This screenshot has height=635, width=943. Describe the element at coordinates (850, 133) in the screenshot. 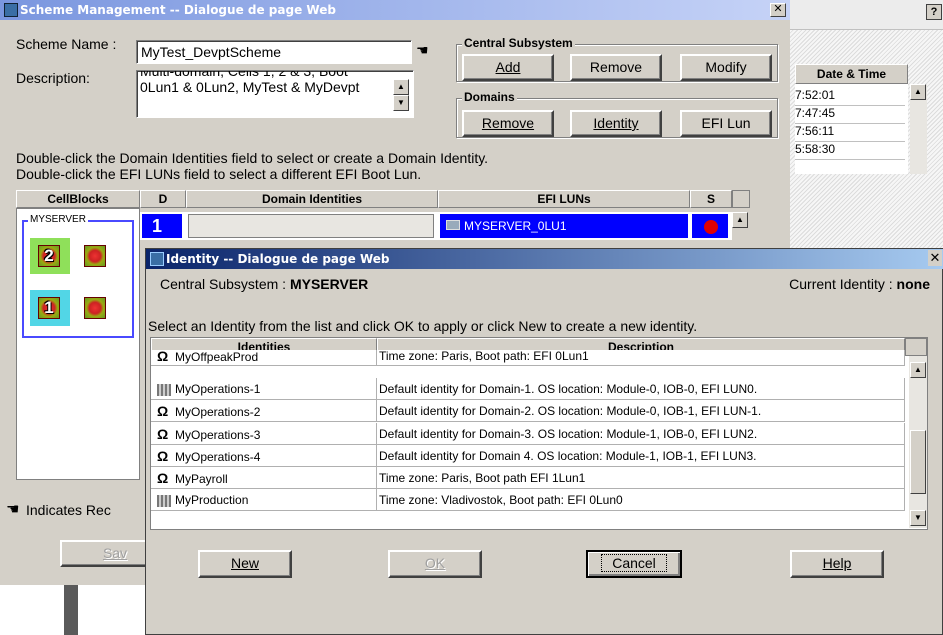

I see `time-cell: 7:56:11` at that location.